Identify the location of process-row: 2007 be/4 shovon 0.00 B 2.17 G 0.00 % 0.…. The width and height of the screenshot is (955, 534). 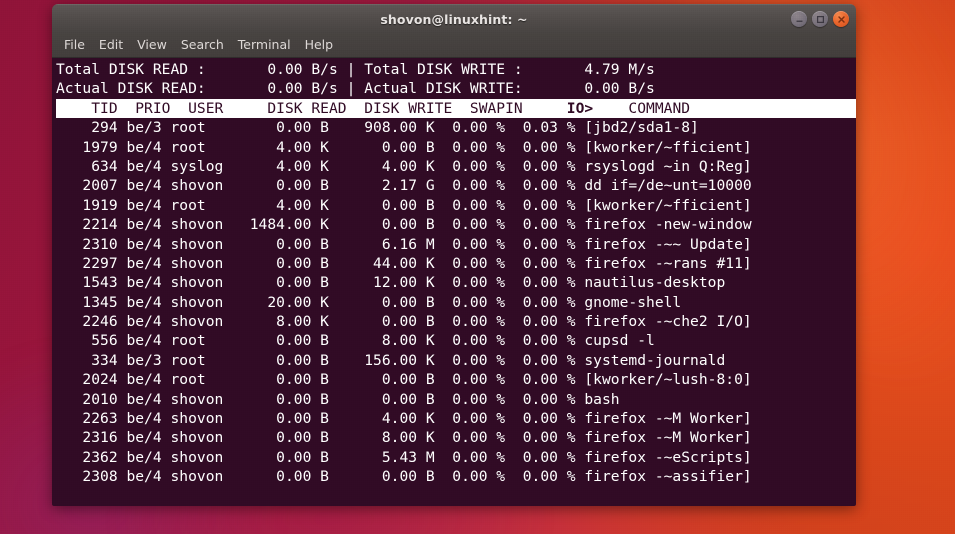
(456, 185).